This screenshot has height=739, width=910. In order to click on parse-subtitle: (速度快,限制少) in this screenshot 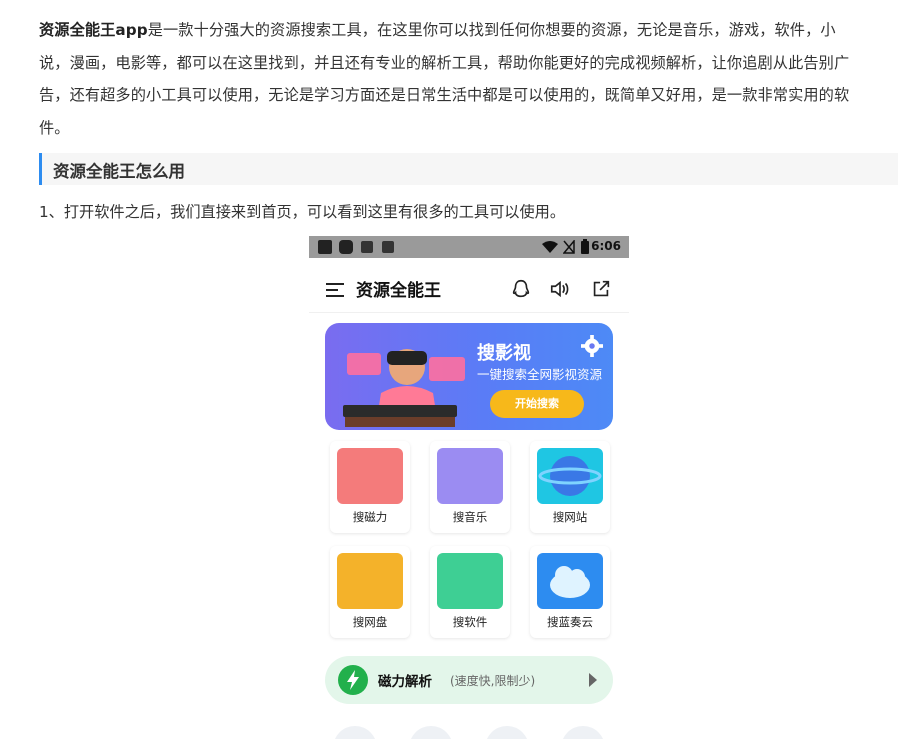, I will do `click(493, 681)`.